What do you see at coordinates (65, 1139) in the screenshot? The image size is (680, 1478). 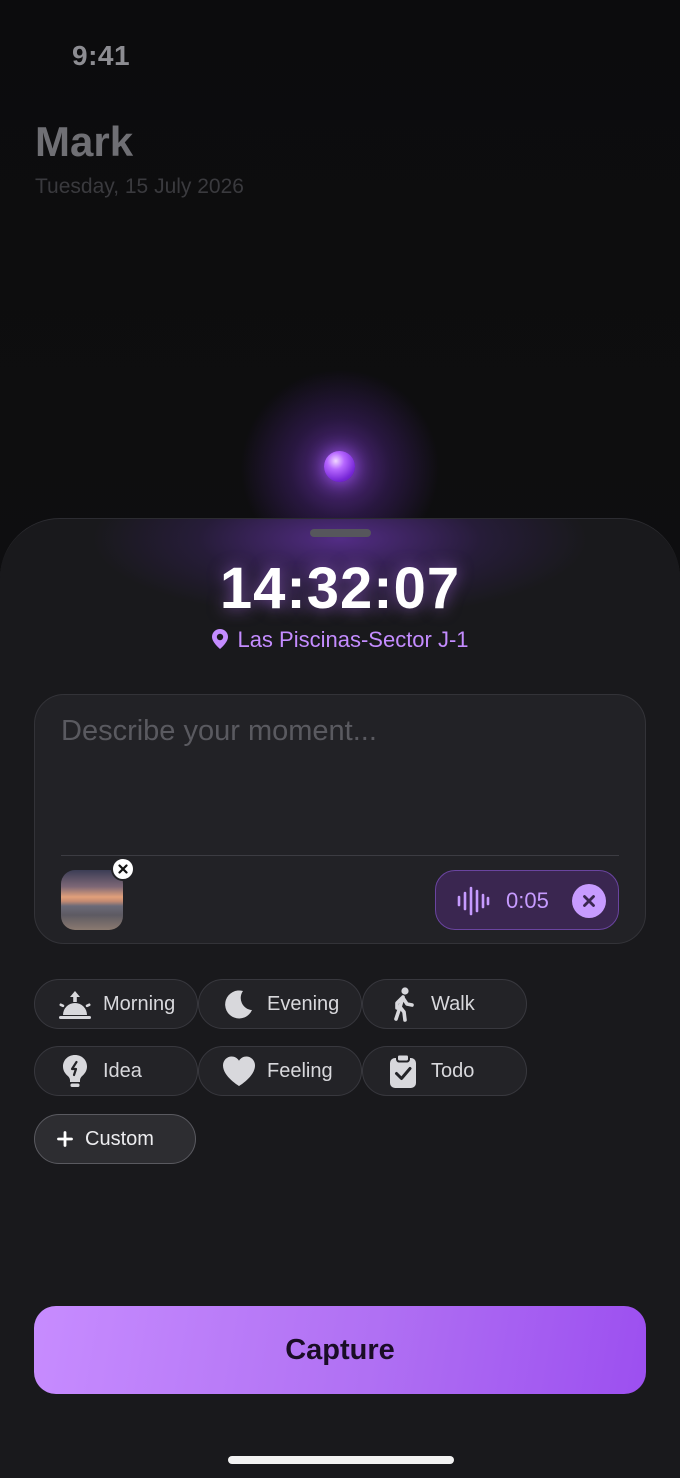 I see `plus-icon` at bounding box center [65, 1139].